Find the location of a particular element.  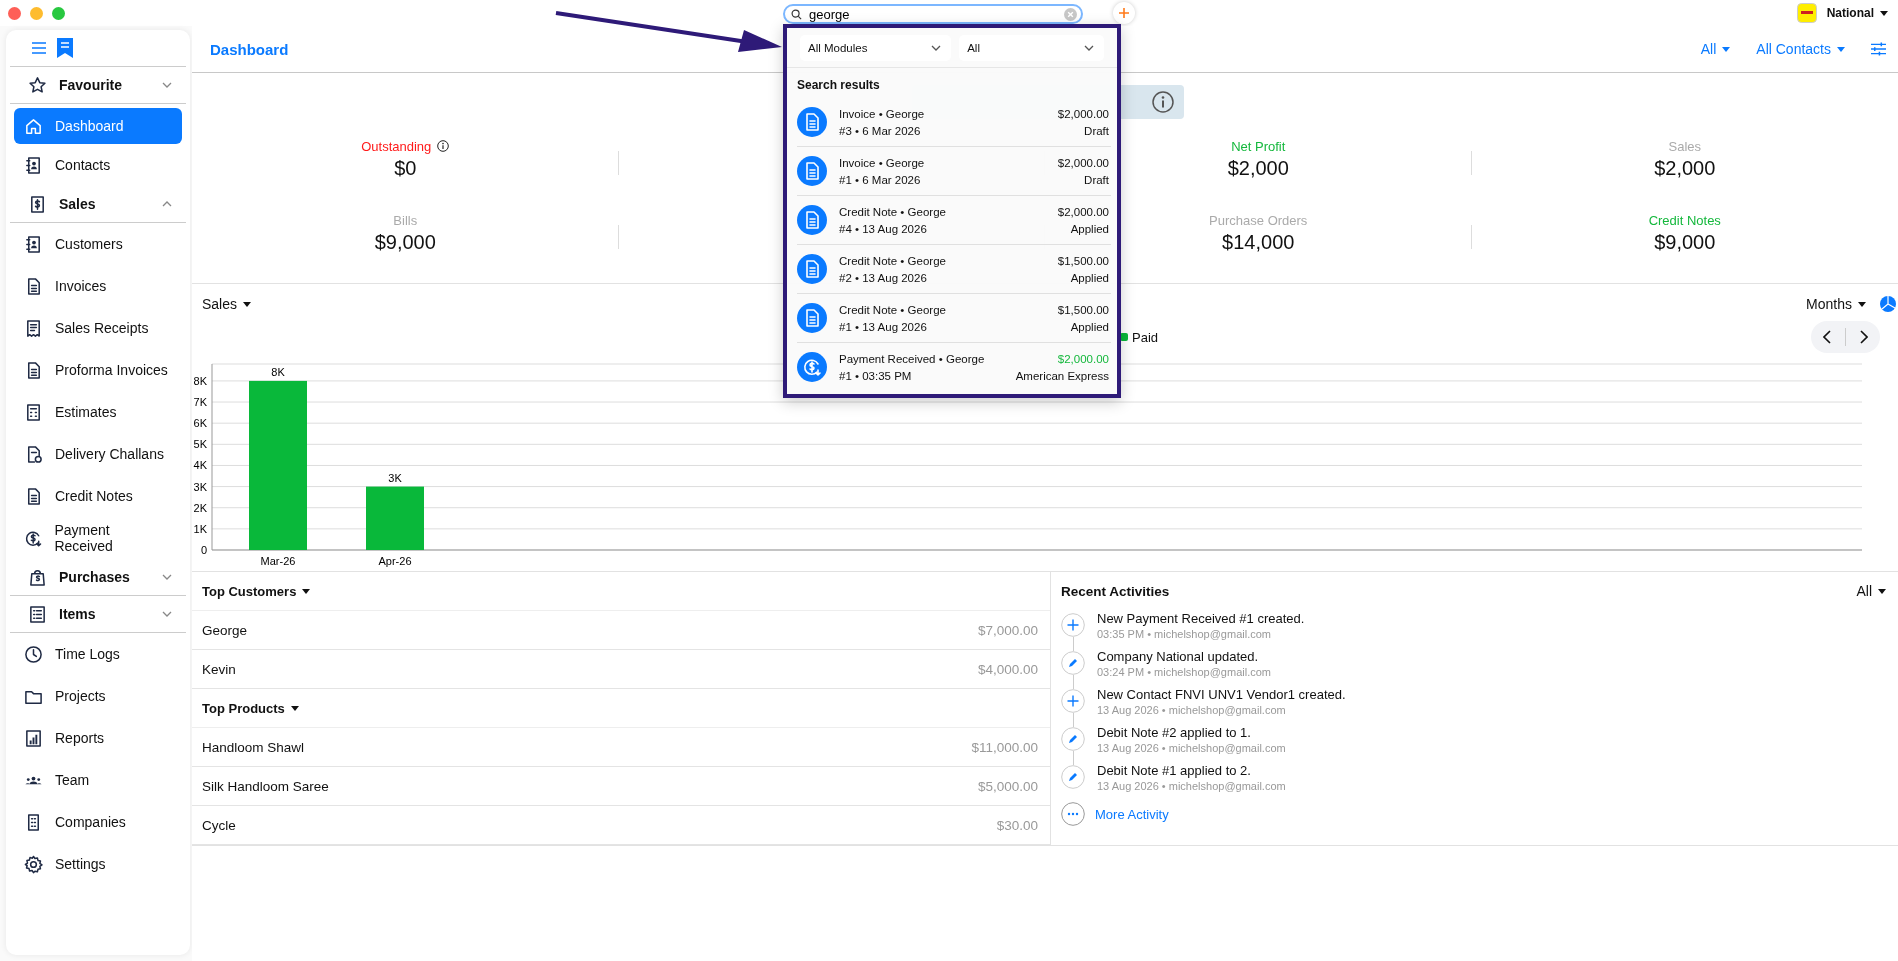

sidebar-item: Payment Received is located at coordinates (98, 538).